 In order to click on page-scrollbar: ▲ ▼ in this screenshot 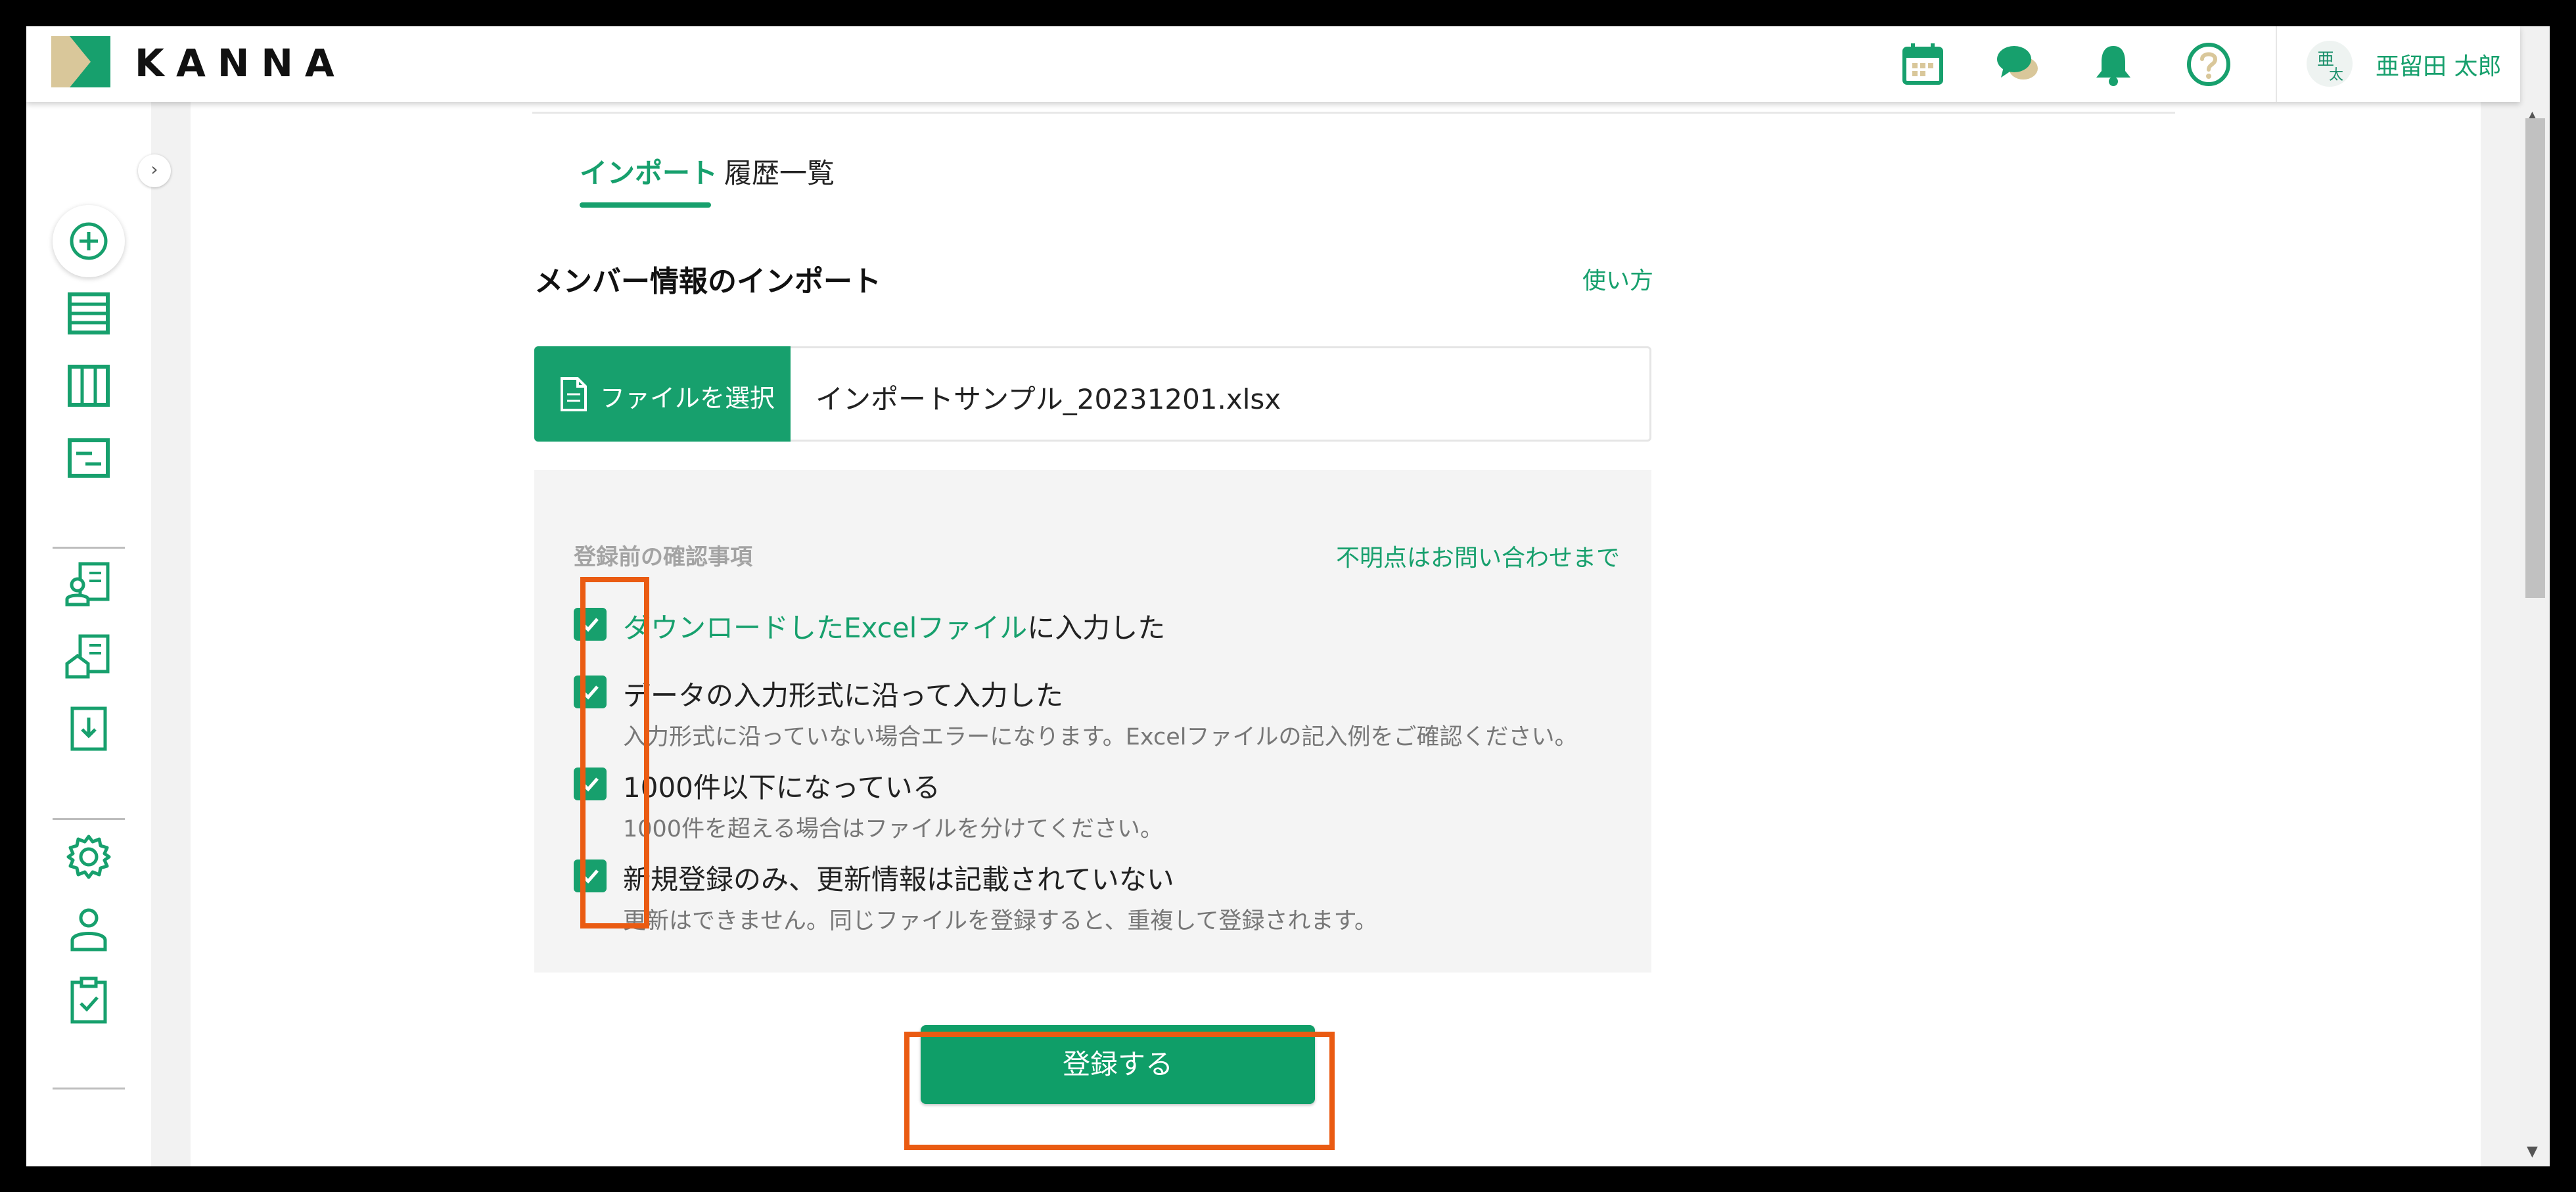, I will do `click(2535, 596)`.